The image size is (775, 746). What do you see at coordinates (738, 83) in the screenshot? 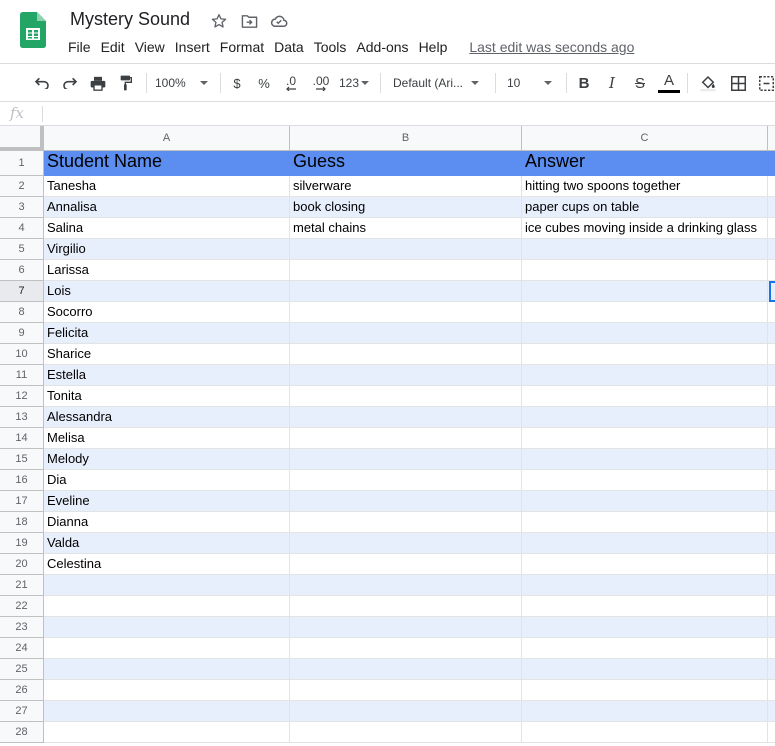
I see `borders-icon` at bounding box center [738, 83].